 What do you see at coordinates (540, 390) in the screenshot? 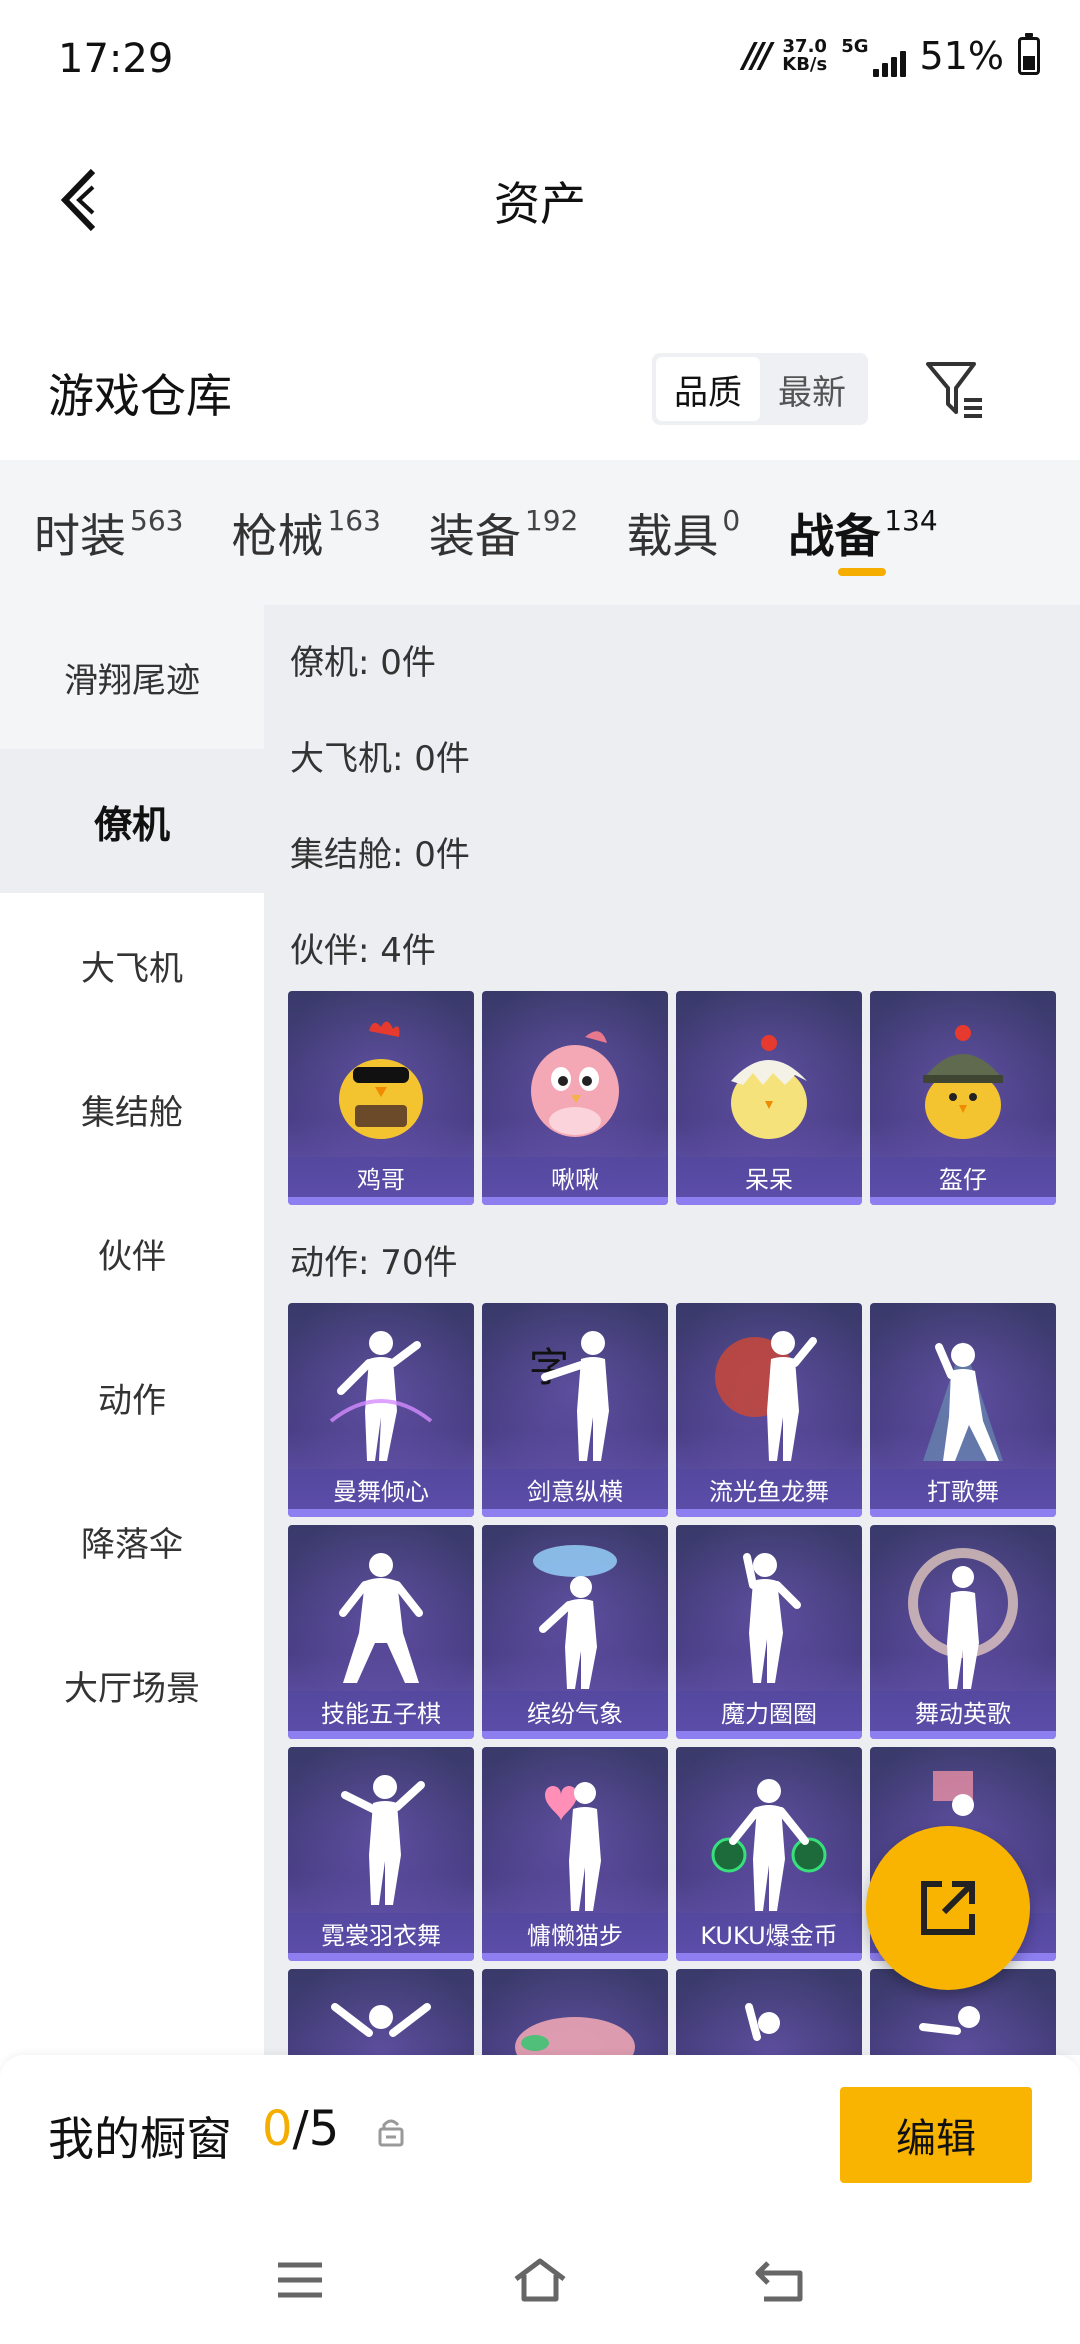
I see `warehouse-header: 游戏仓库 品质 最新` at bounding box center [540, 390].